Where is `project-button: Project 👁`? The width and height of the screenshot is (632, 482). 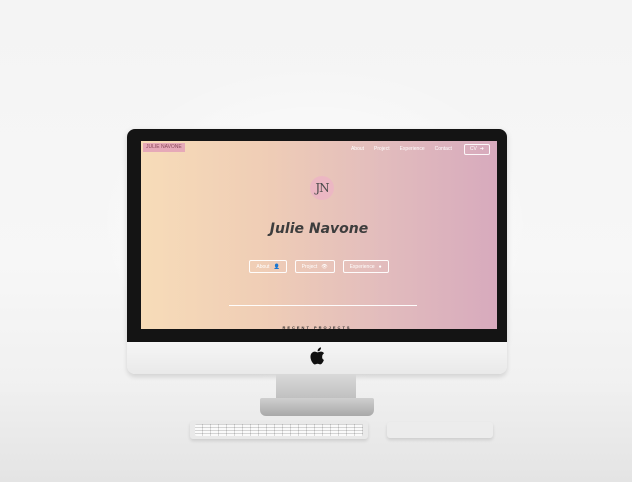 project-button: Project 👁 is located at coordinates (314, 266).